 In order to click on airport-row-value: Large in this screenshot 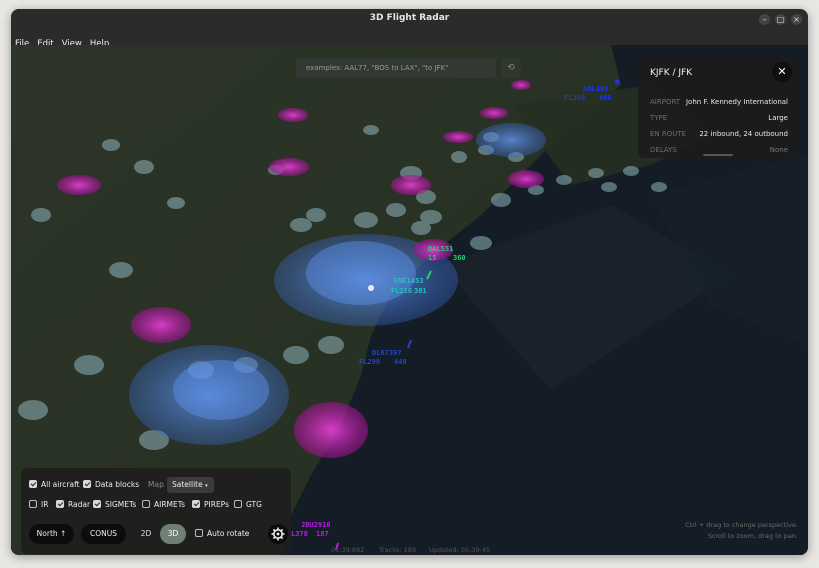, I will do `click(778, 118)`.